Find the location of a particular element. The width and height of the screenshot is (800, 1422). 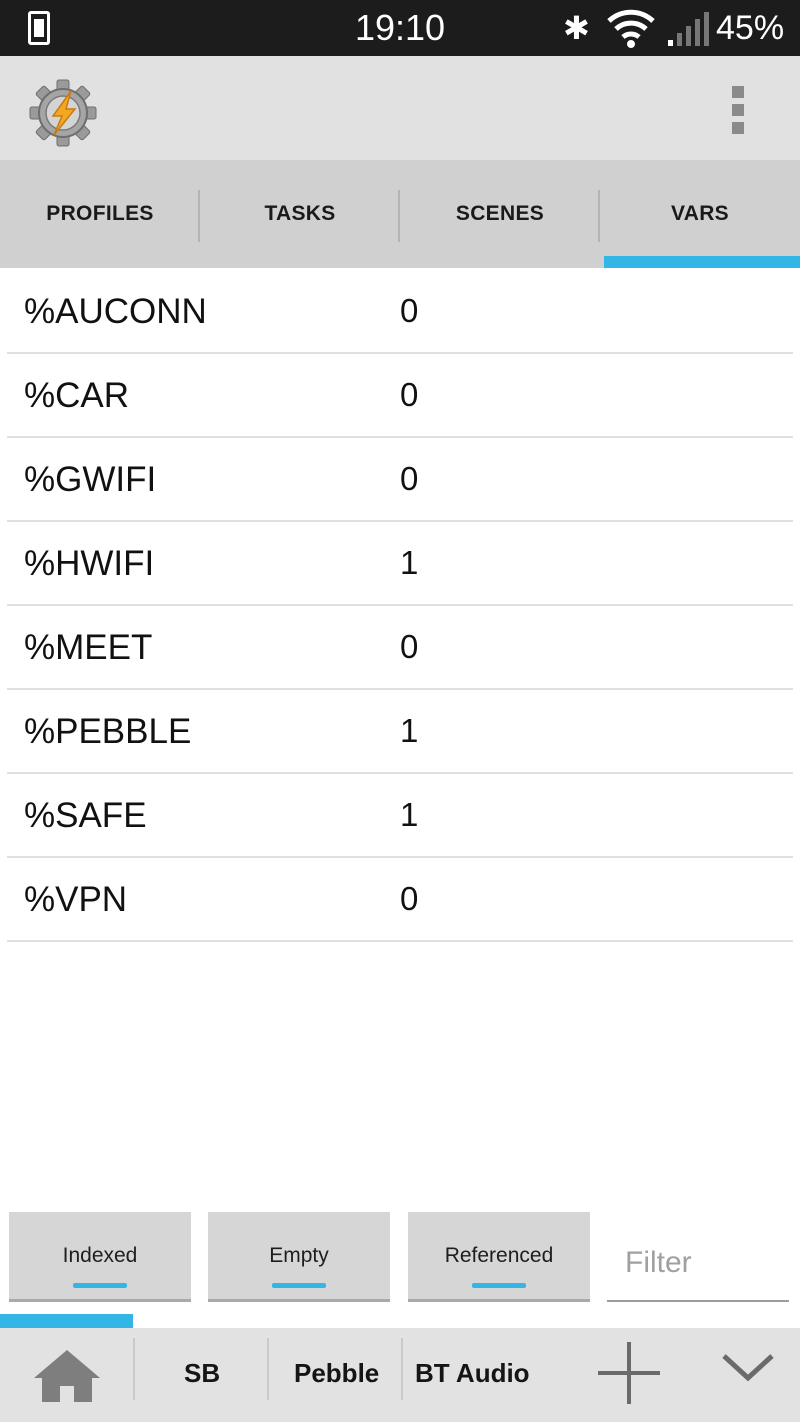

empty-filter-label: Empty is located at coordinates (299, 1255).